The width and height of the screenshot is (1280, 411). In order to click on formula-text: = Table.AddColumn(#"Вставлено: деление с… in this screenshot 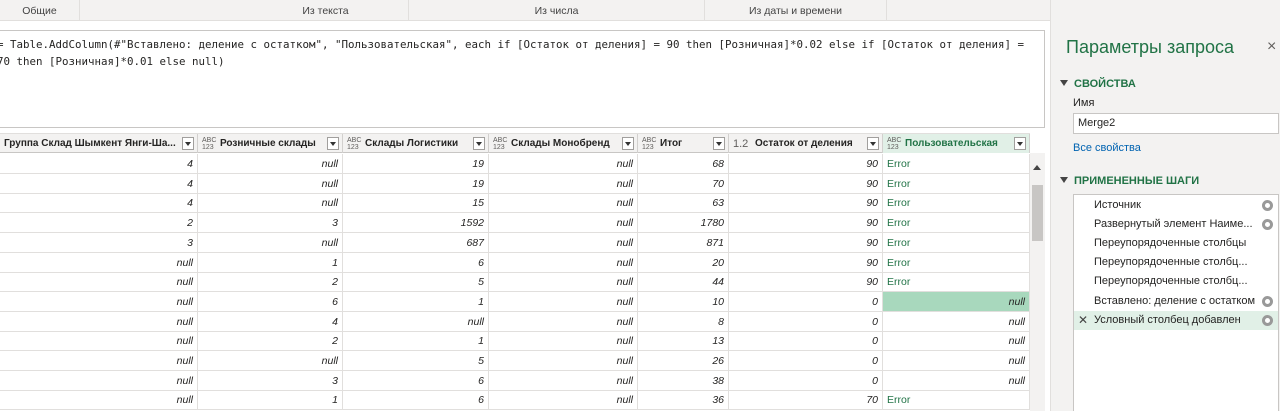, I will do `click(518, 53)`.